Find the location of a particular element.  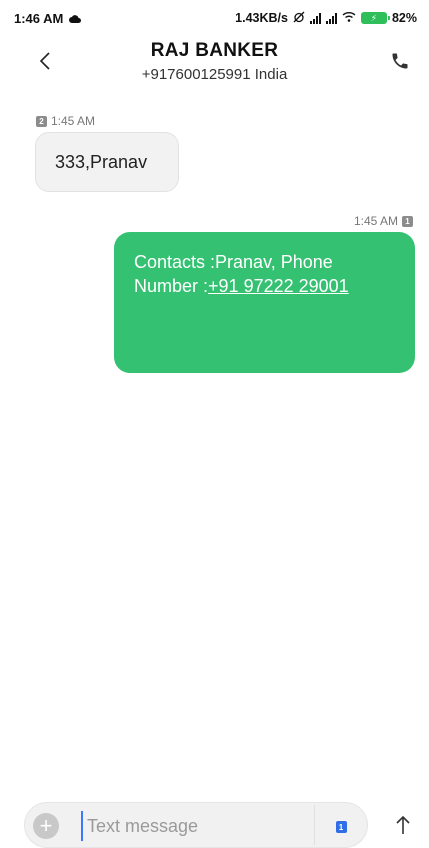

plus-icon: + is located at coordinates (46, 825).